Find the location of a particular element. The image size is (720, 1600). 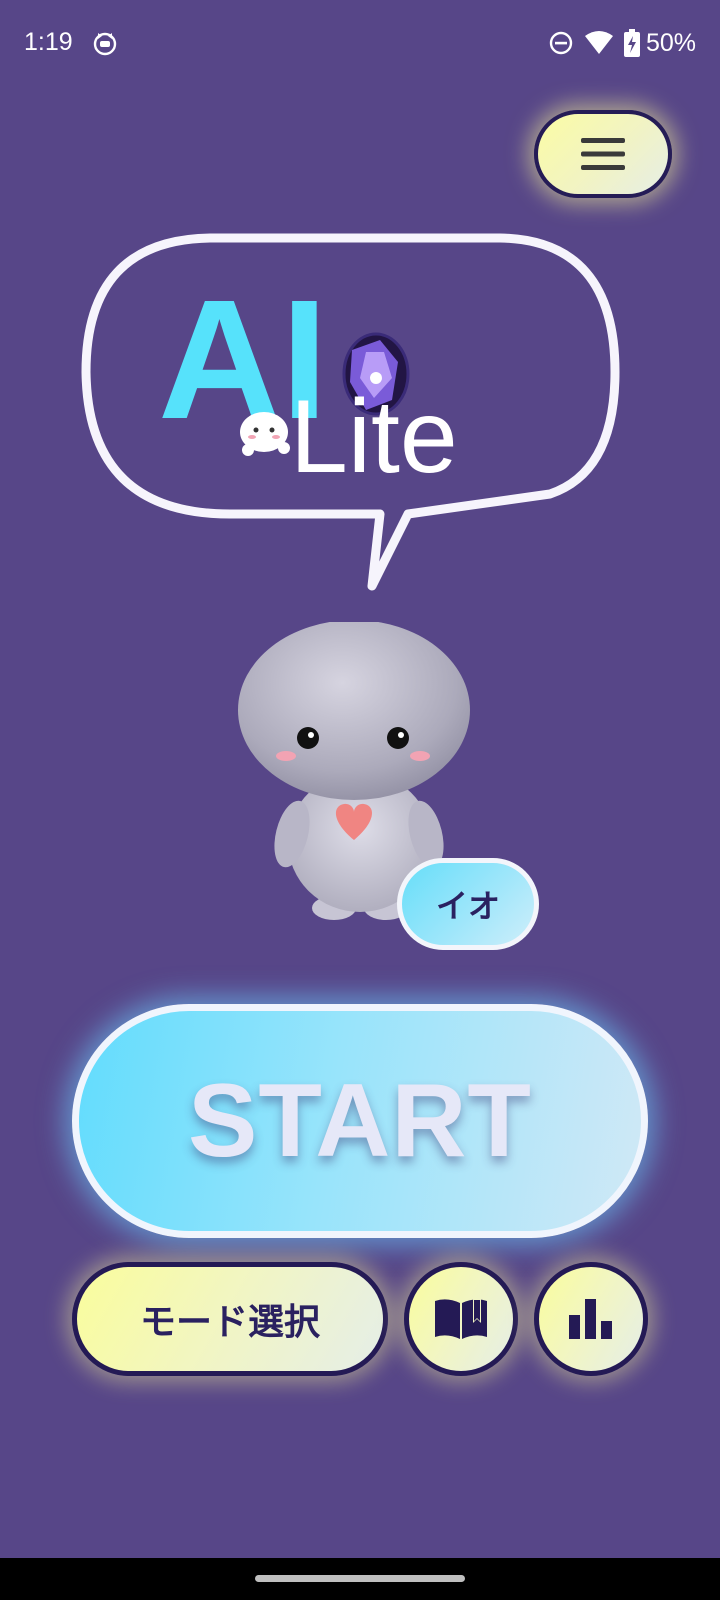

mode-select-label: モード選択 is located at coordinates (229, 1322).